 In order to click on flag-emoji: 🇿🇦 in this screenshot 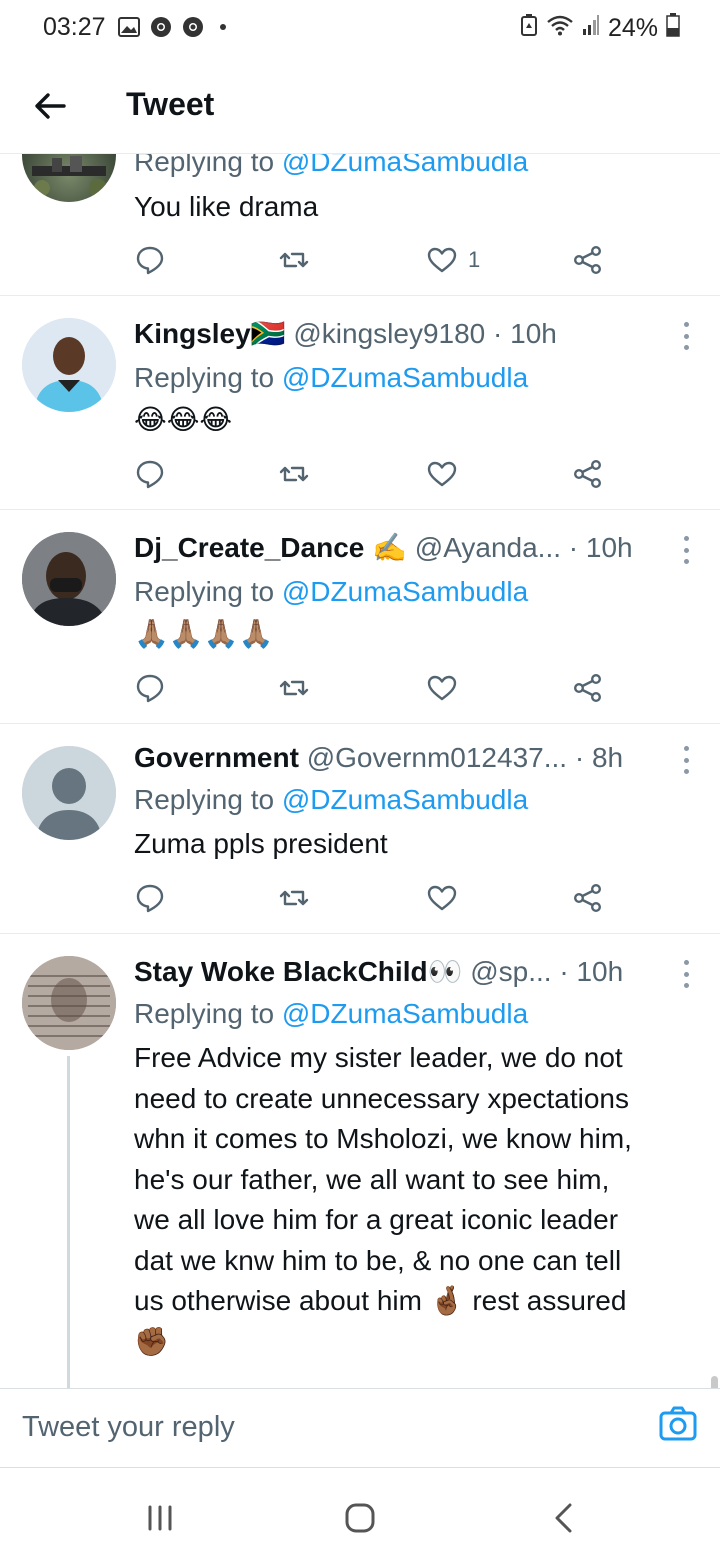, I will do `click(268, 333)`.